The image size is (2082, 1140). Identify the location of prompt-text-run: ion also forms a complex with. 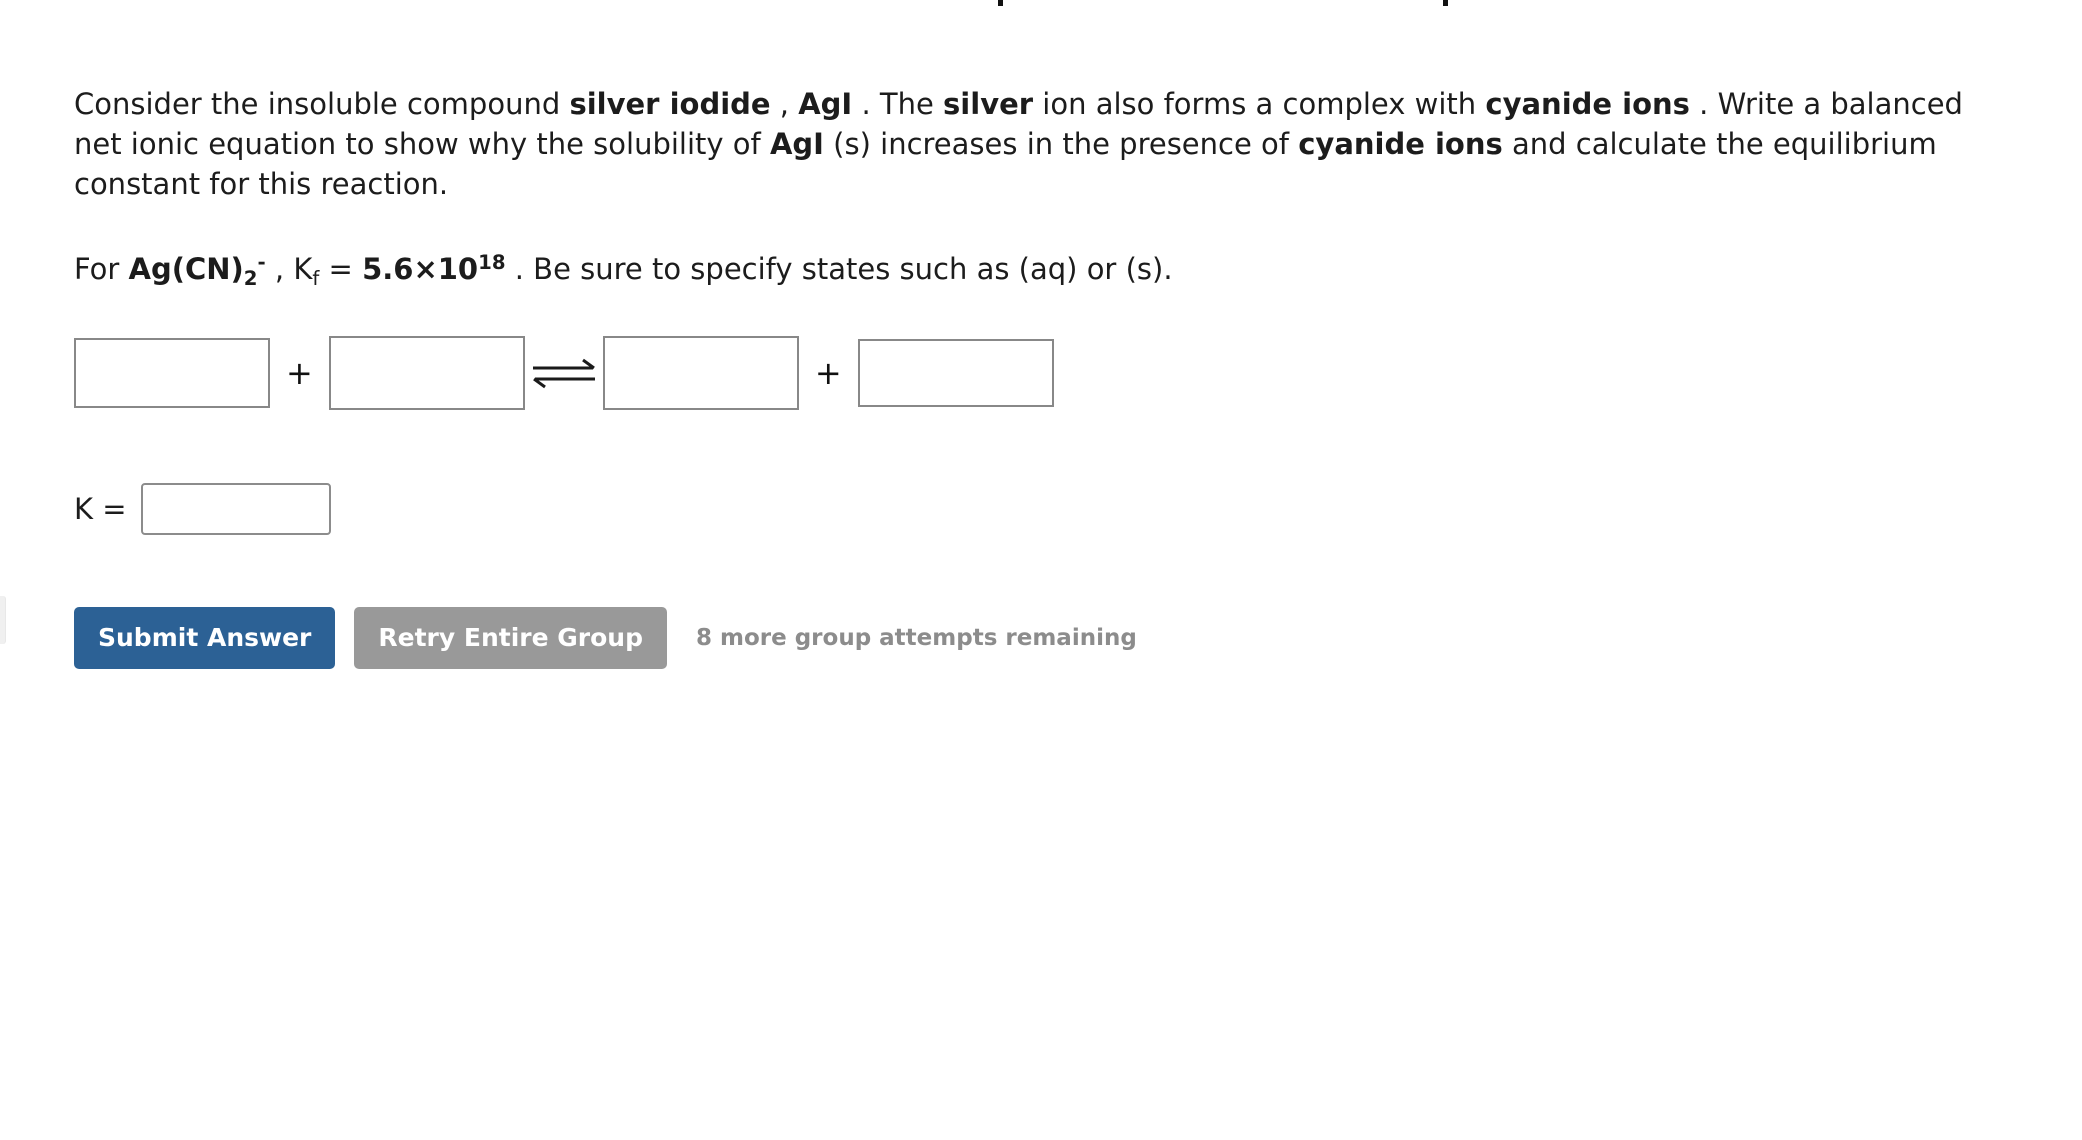
(1259, 104).